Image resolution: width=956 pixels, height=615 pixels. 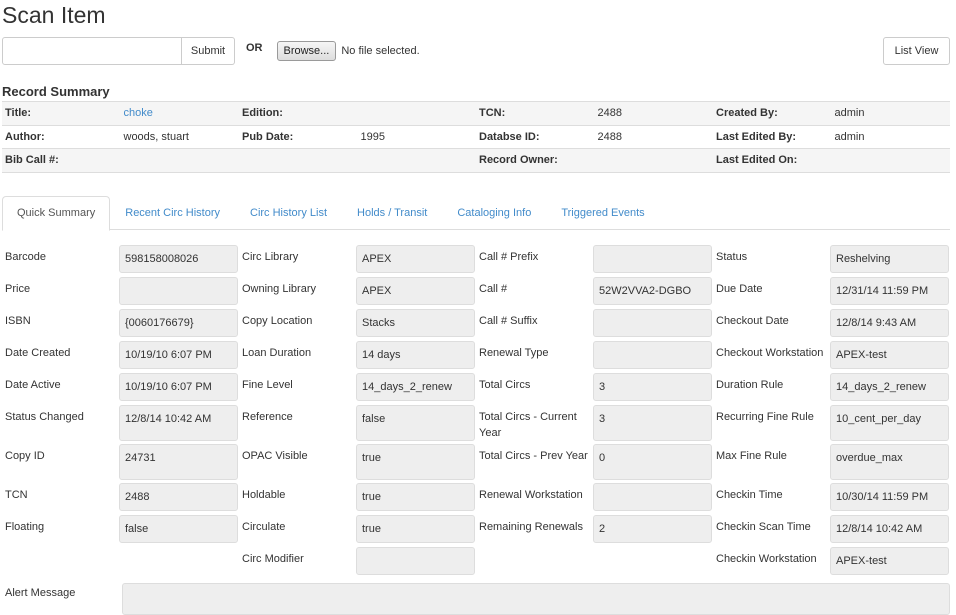 I want to click on field-reference: Reference false, so click(x=357, y=423).